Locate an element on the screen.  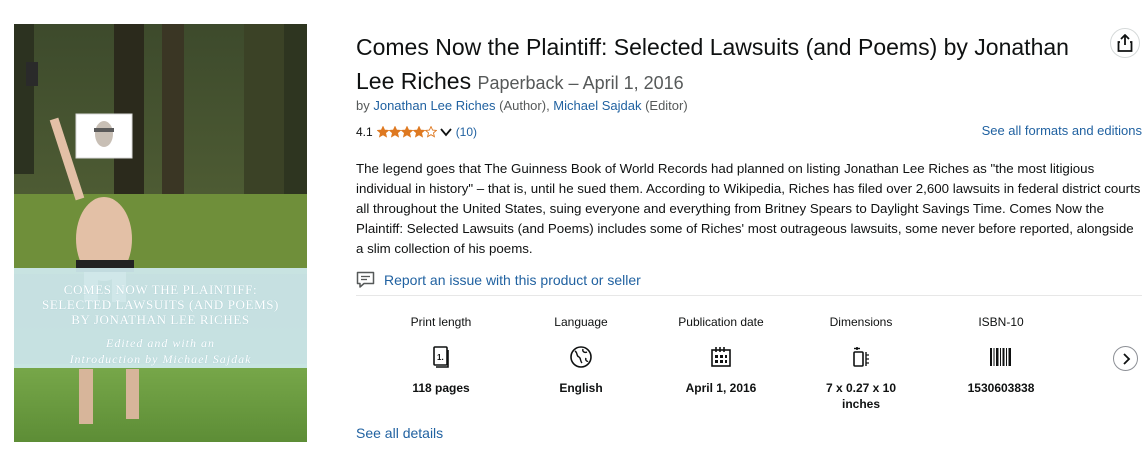
see-all-details-link: See all details is located at coordinates (399, 433).